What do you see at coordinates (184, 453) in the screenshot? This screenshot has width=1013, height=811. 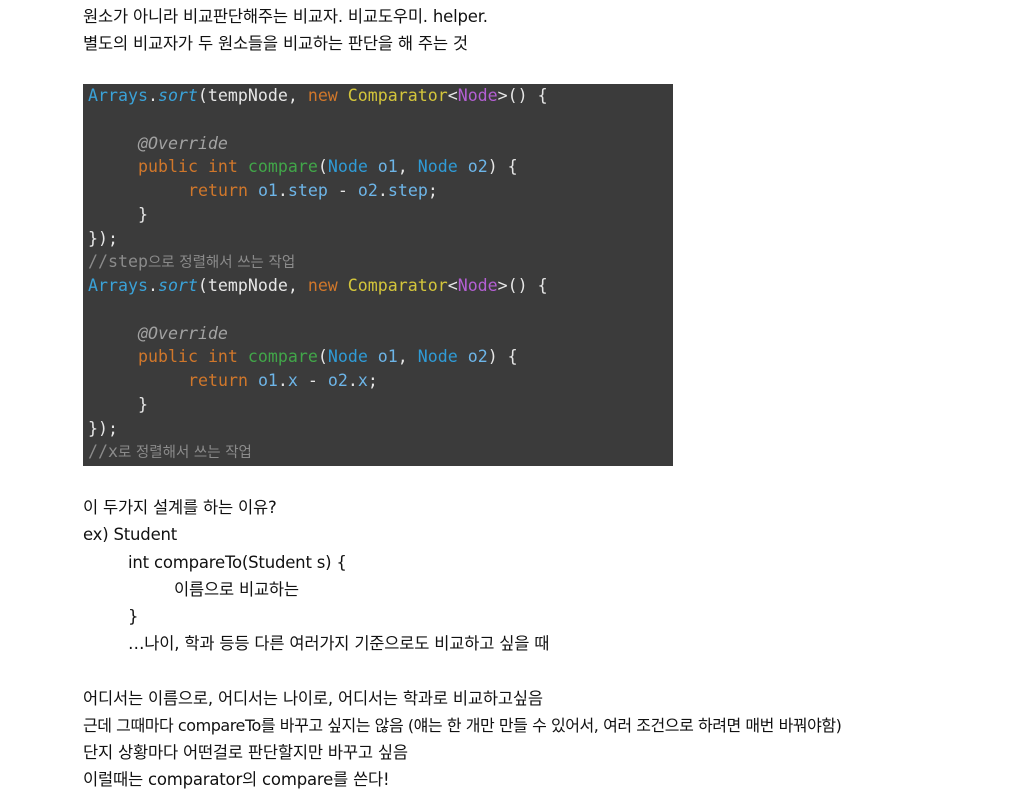 I see `code-comment-text: 로 정렬해서 쓰는 작업` at bounding box center [184, 453].